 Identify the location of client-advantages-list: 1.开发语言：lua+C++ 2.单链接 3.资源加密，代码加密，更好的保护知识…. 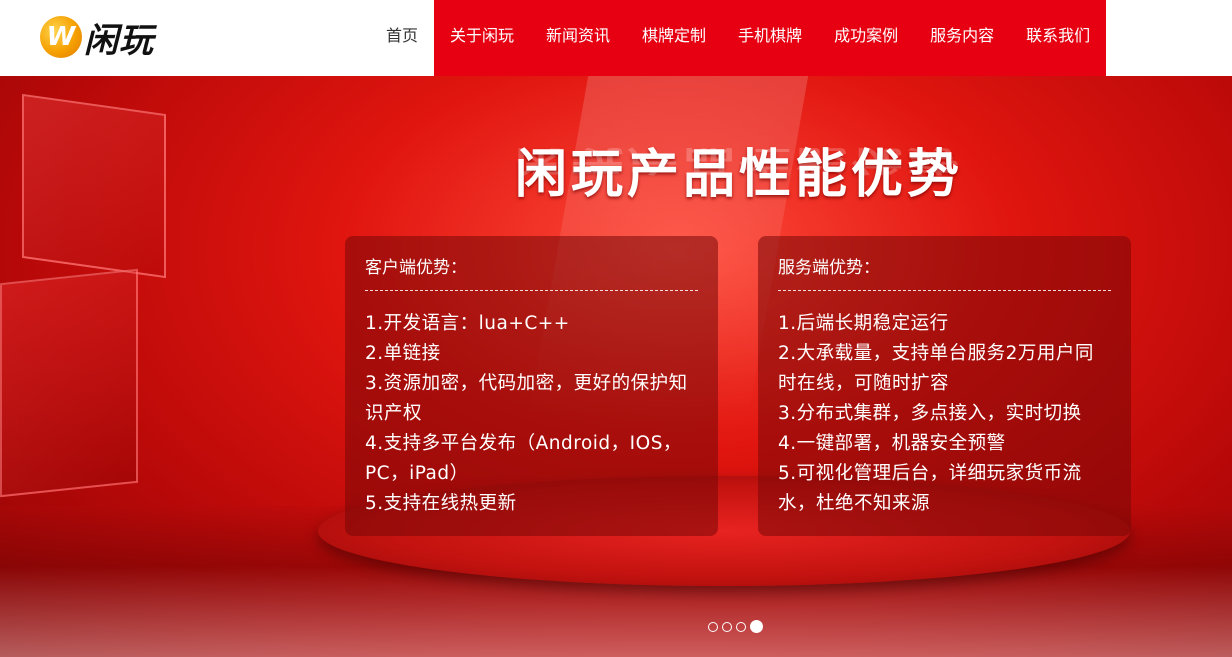
(531, 414).